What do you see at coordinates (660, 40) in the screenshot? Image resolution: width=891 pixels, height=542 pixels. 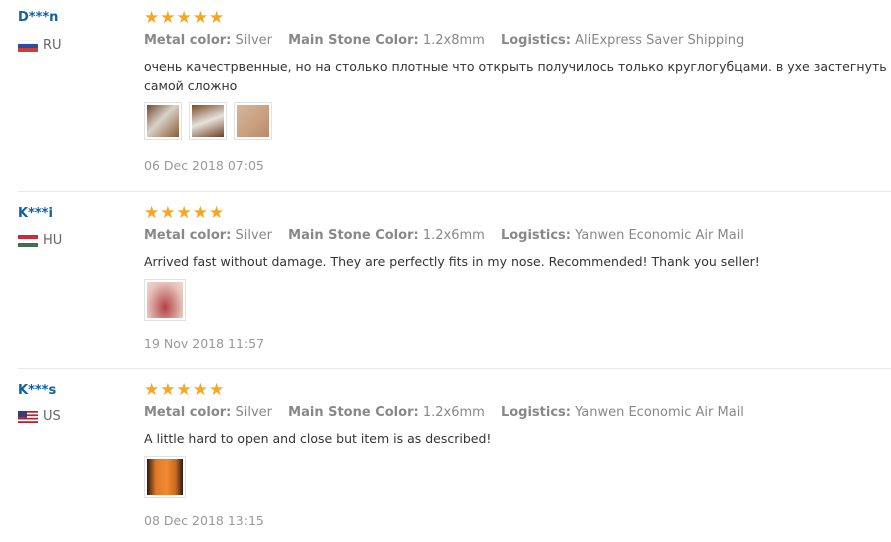 I see `attr-value: AliExpress Saver Shipping` at bounding box center [660, 40].